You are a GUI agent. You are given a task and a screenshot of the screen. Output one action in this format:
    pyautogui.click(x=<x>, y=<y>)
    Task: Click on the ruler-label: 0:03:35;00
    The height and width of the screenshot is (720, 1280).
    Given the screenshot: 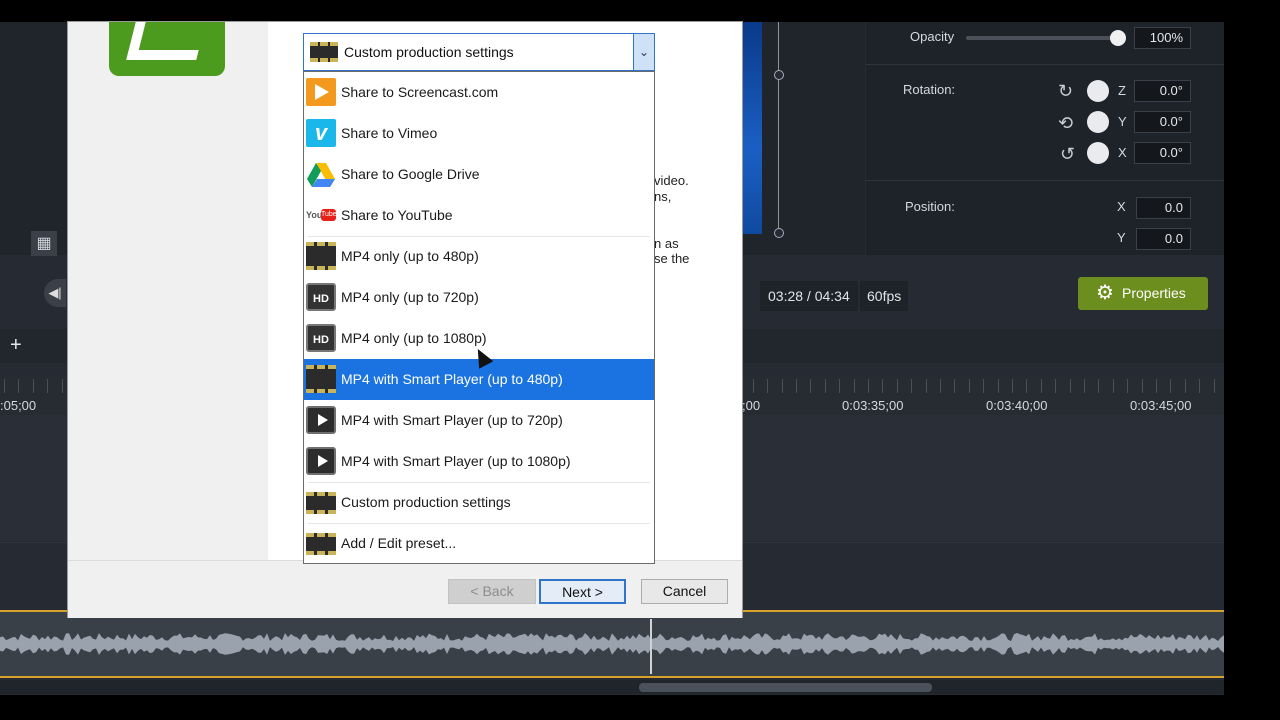 What is the action you would take?
    pyautogui.click(x=873, y=405)
    